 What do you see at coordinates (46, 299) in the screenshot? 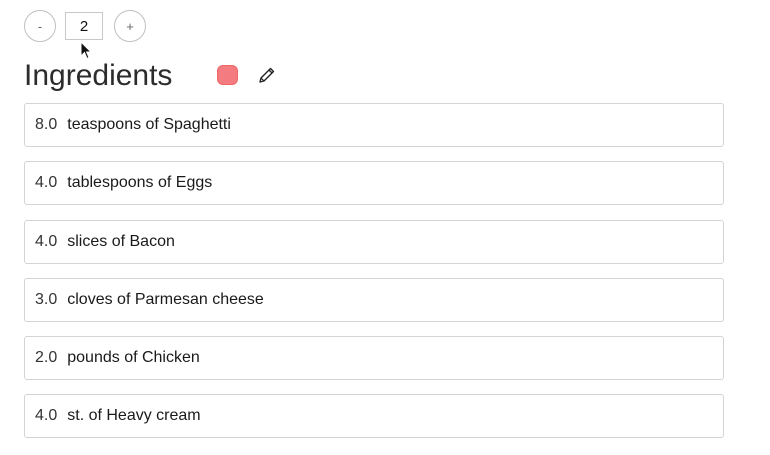
I see `ingredient-quantity: 3.0` at bounding box center [46, 299].